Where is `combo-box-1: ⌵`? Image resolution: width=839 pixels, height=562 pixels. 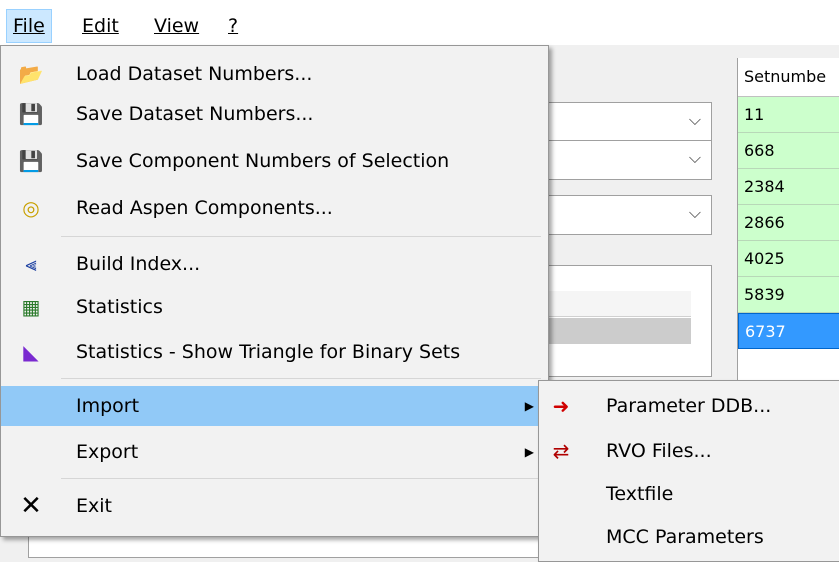 combo-box-1: ⌵ is located at coordinates (626, 122).